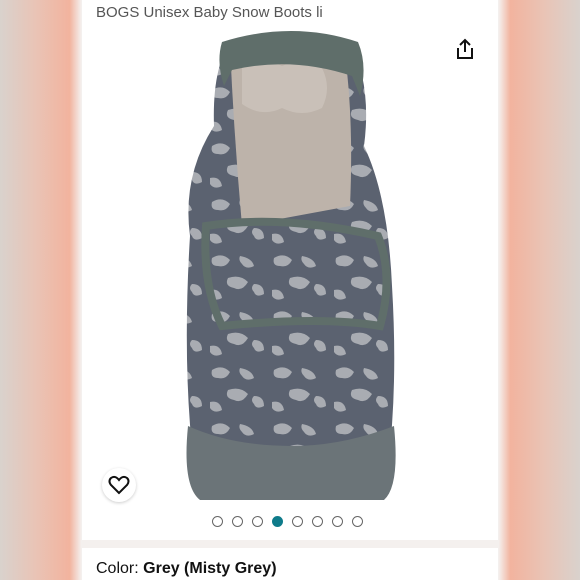  What do you see at coordinates (117, 568) in the screenshot?
I see `color-label: Color:` at bounding box center [117, 568].